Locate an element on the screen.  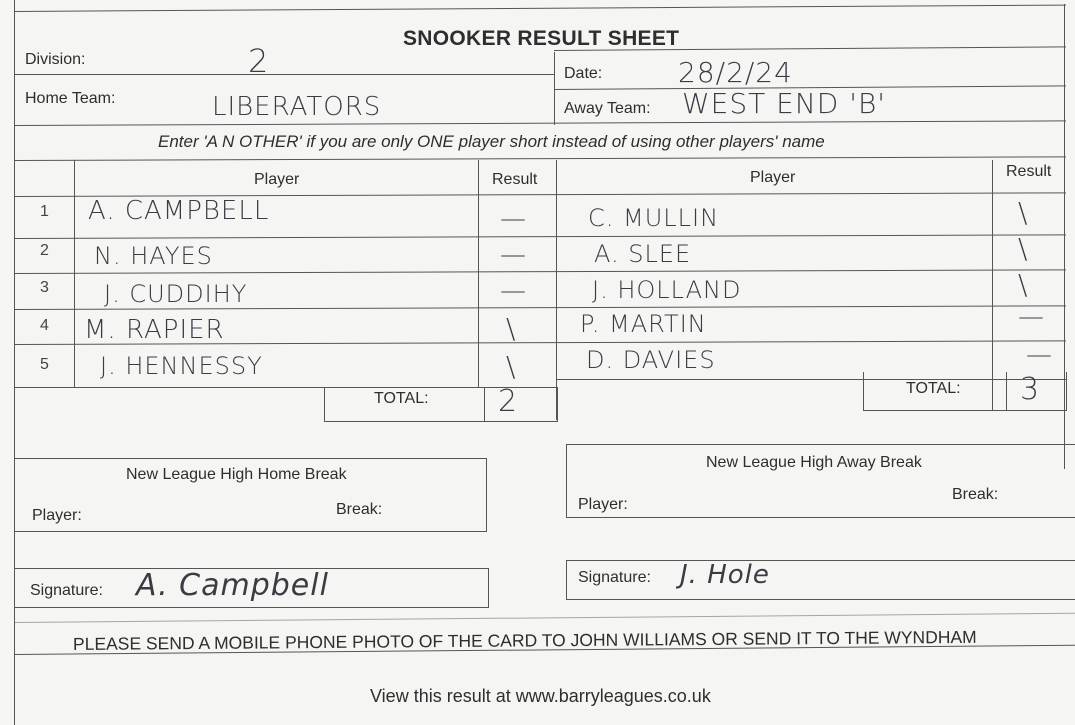
away-player: A. SLEE is located at coordinates (643, 254).